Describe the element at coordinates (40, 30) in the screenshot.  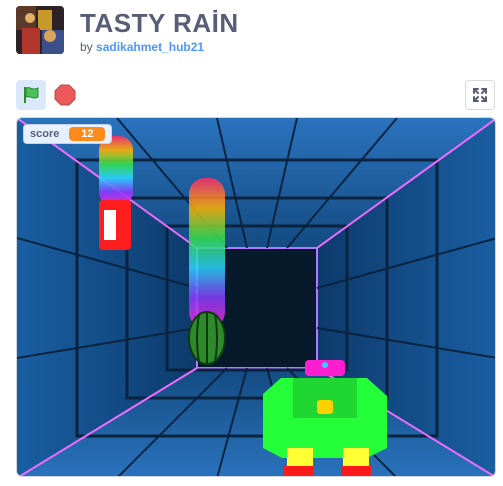
I see `project-thumbnail` at that location.